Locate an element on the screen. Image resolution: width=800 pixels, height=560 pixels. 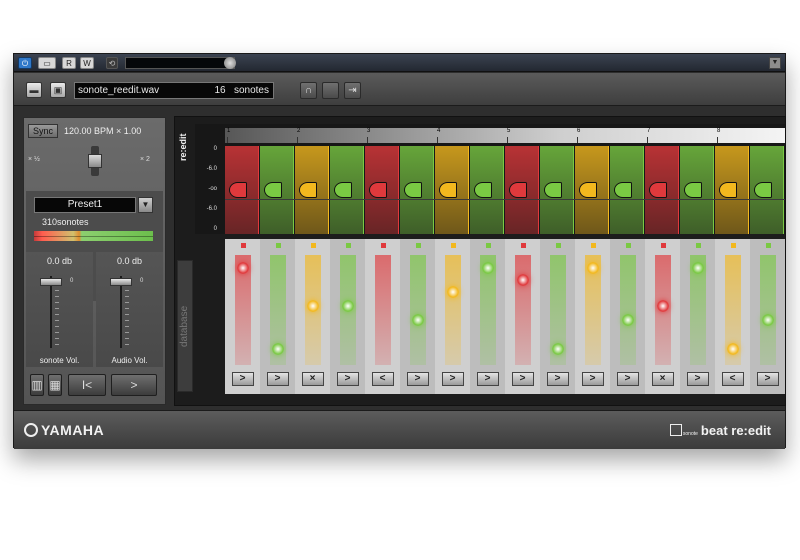
write-button: W is located at coordinates (87, 63).